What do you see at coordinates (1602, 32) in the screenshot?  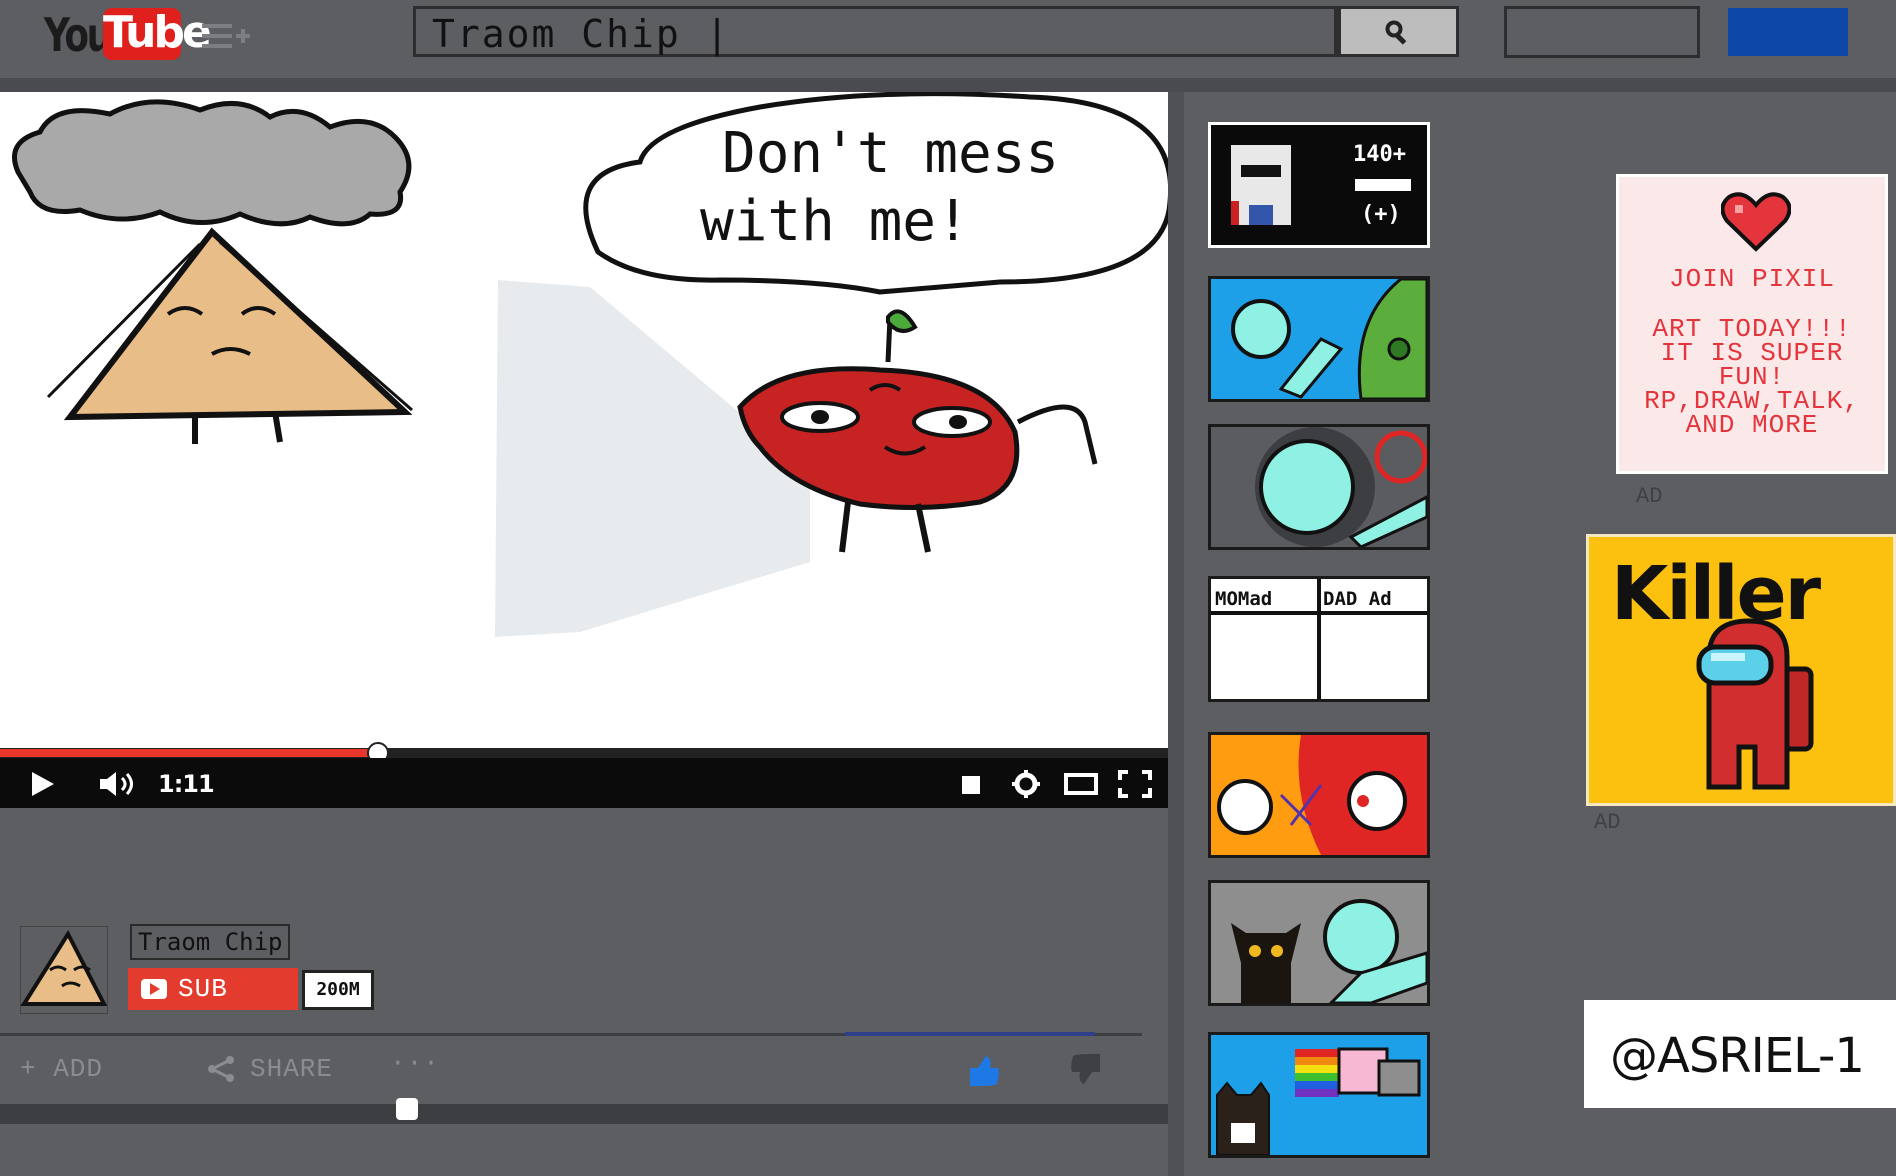 I see `account-box` at bounding box center [1602, 32].